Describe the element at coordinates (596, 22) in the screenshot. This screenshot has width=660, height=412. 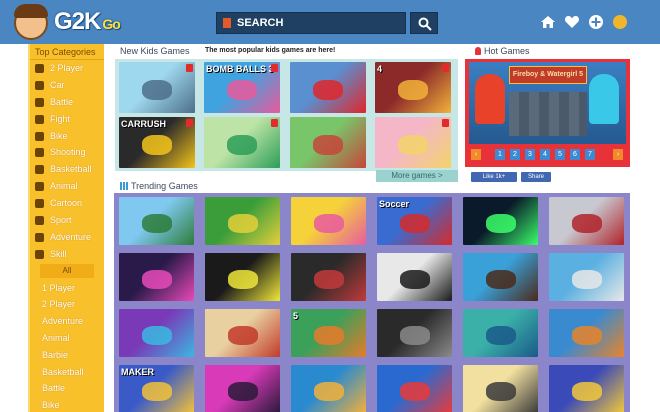
I see `plus-icon` at that location.